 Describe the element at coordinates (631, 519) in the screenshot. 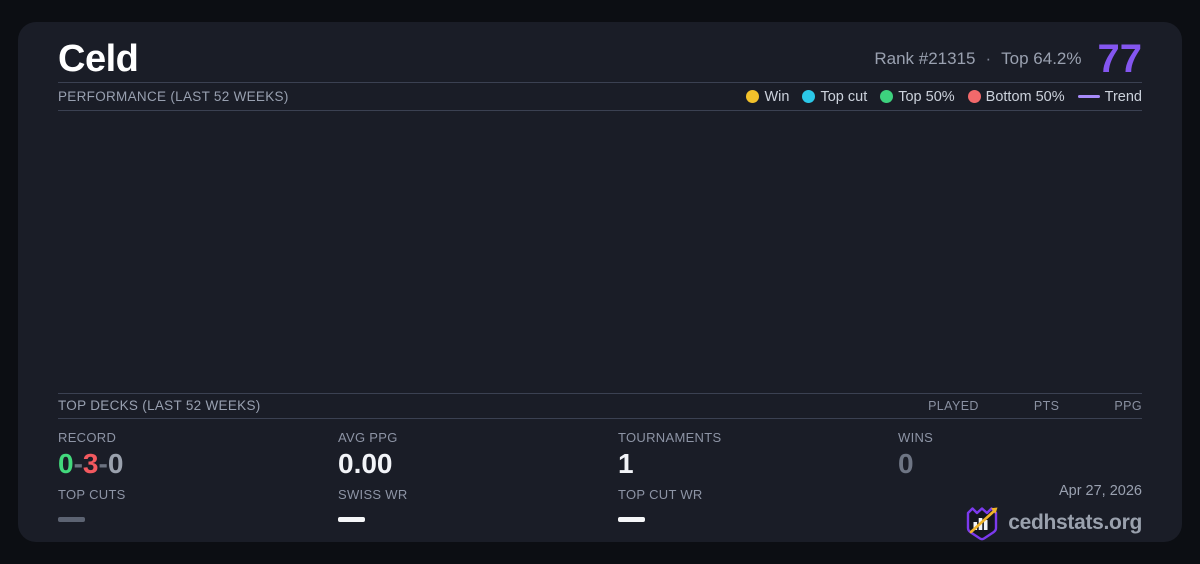

I see `top-cut-wr-empty-dash` at that location.